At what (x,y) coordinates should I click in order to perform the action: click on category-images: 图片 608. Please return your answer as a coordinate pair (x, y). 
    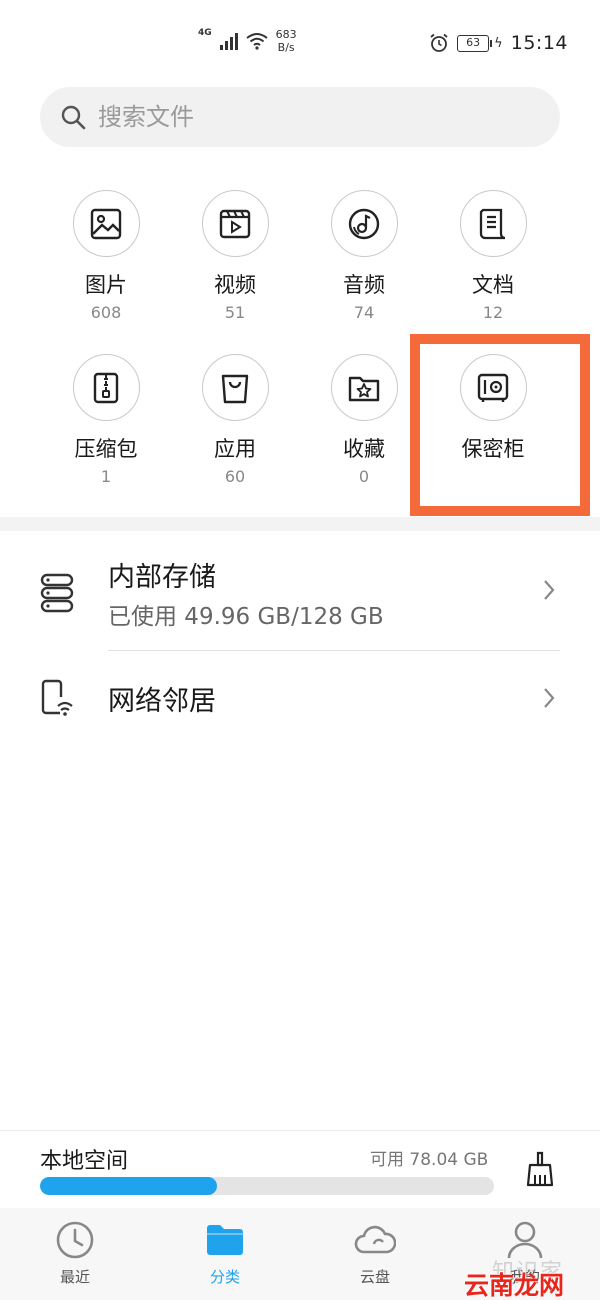
    Looking at the image, I should click on (106, 256).